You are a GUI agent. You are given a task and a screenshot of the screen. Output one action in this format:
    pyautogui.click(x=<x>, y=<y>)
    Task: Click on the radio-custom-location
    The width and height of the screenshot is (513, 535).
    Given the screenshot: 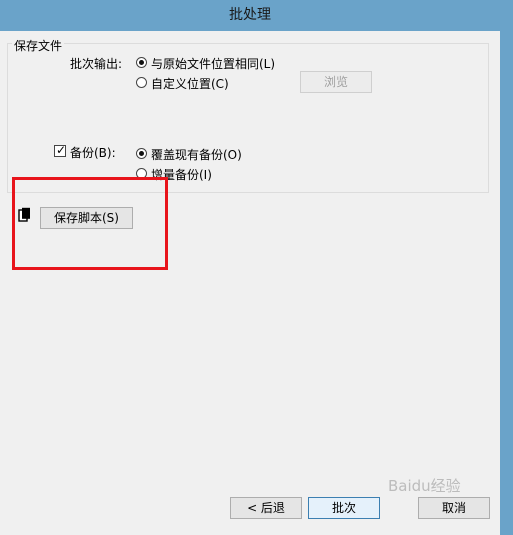 What is the action you would take?
    pyautogui.click(x=141, y=82)
    